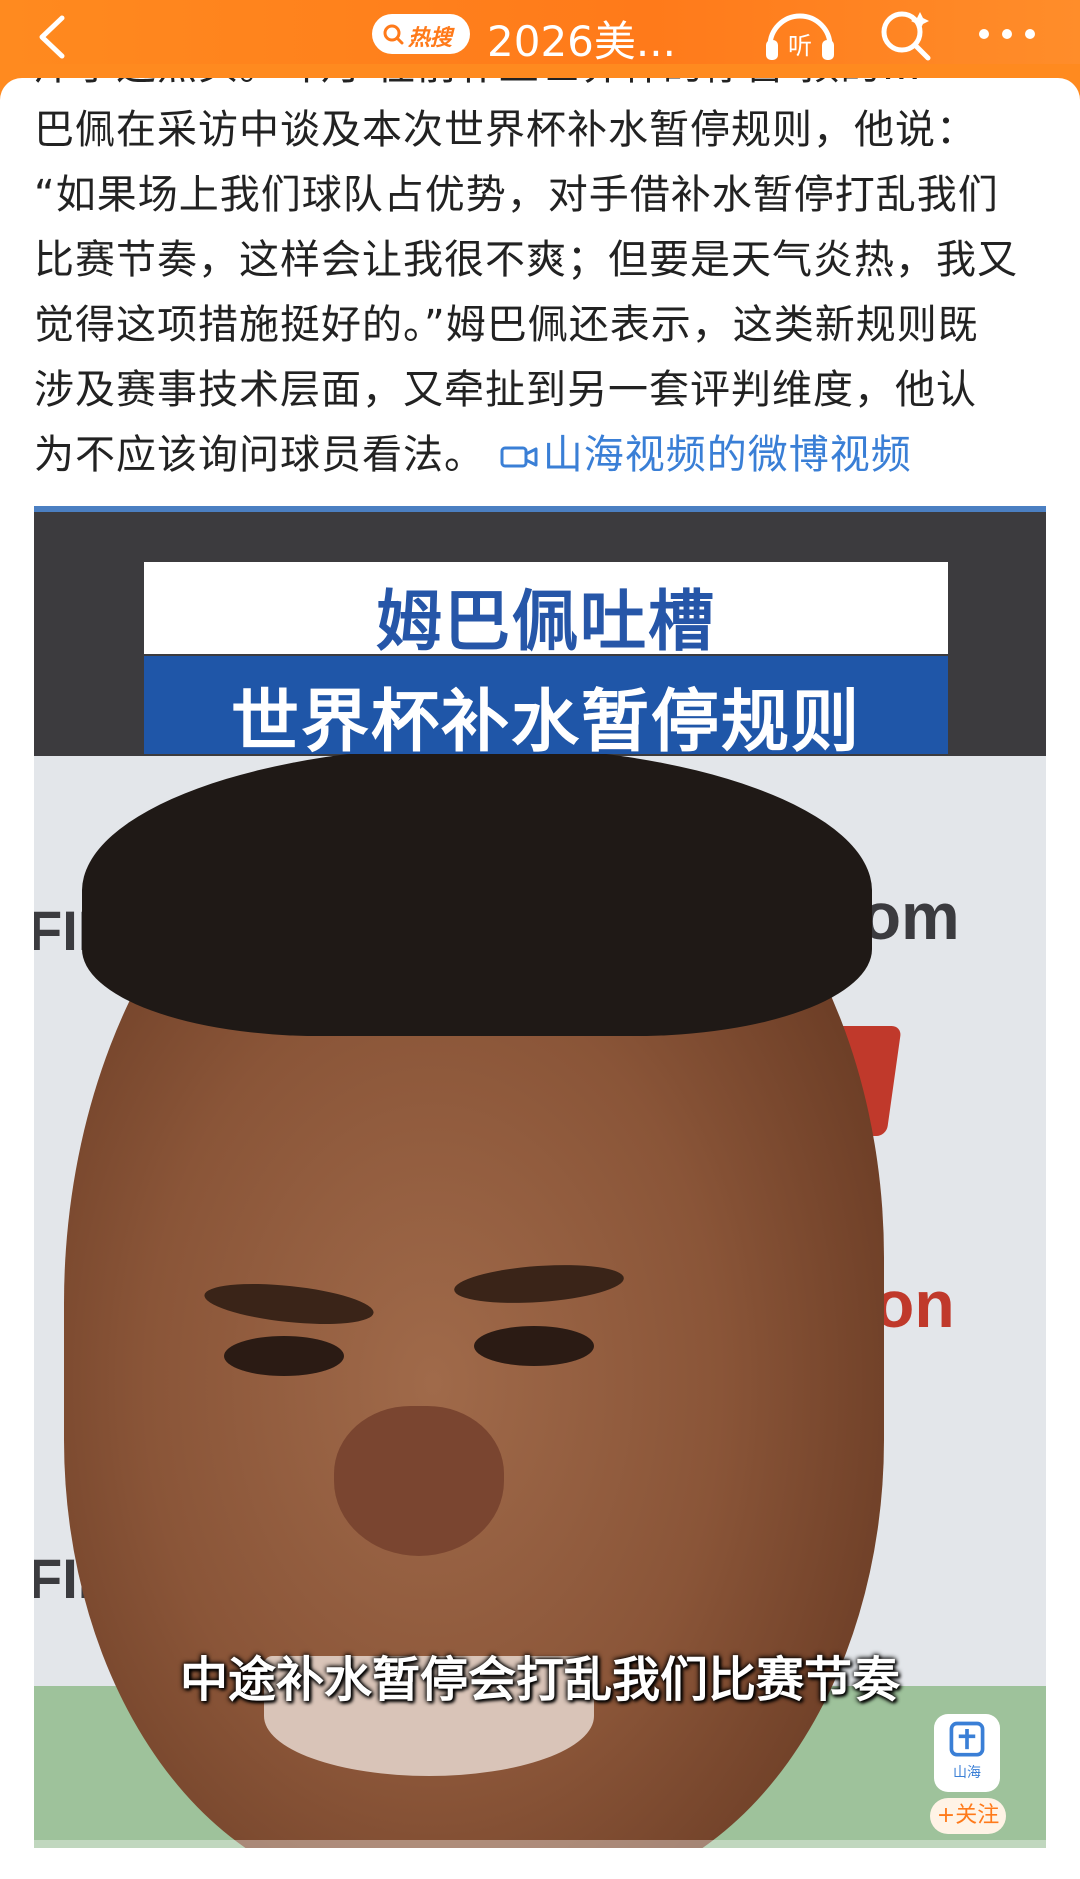 This screenshot has width=1080, height=1879. I want to click on hot-search-label: 热搜, so click(430, 38).